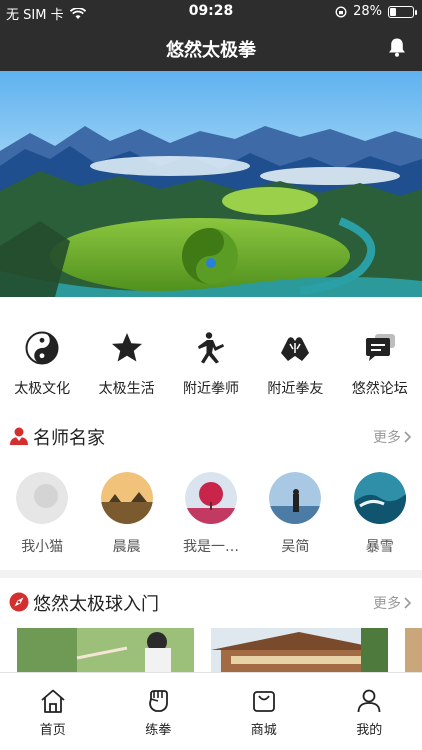  I want to click on fist-bump-icon, so click(295, 348).